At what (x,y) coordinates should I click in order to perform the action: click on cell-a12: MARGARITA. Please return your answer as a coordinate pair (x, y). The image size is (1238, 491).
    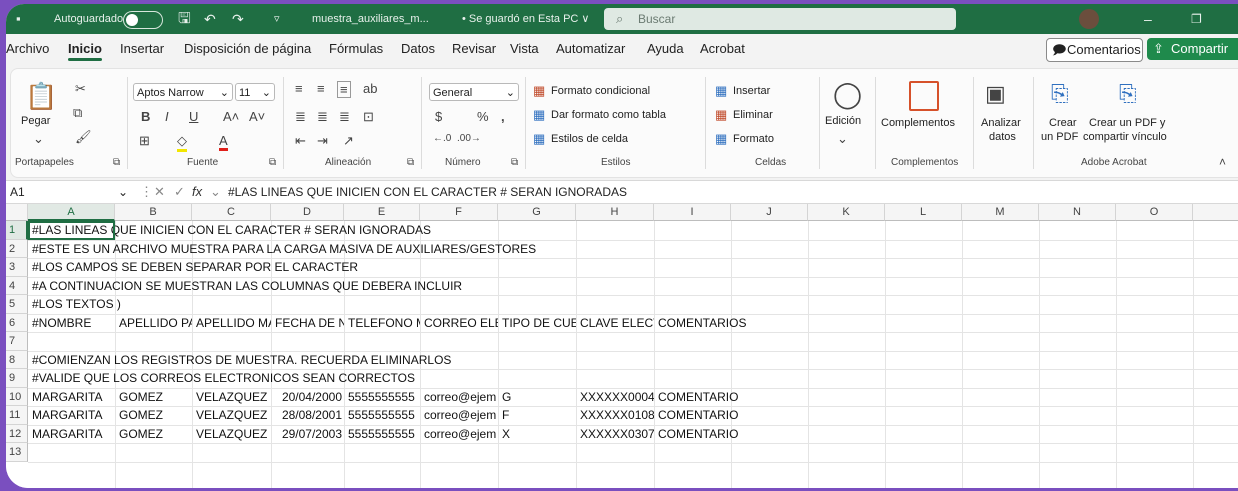
    Looking at the image, I should click on (72, 434).